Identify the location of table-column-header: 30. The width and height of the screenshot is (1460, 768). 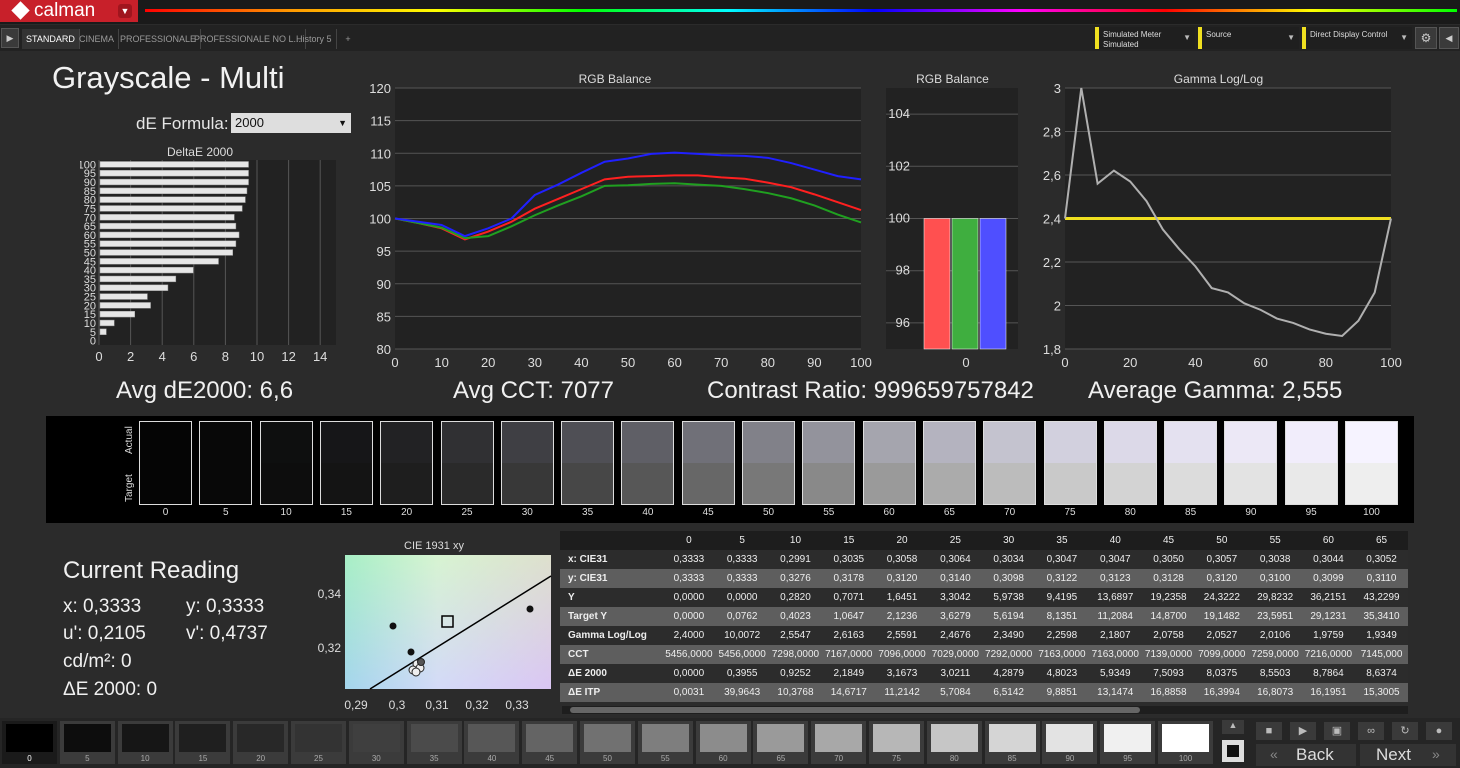
(1009, 540).